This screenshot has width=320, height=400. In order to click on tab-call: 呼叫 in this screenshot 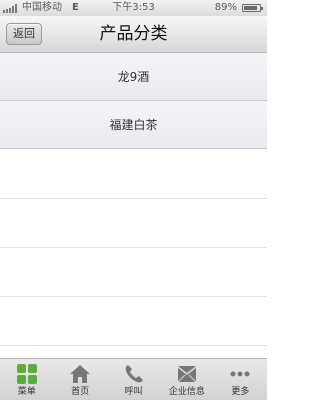, I will do `click(133, 379)`.